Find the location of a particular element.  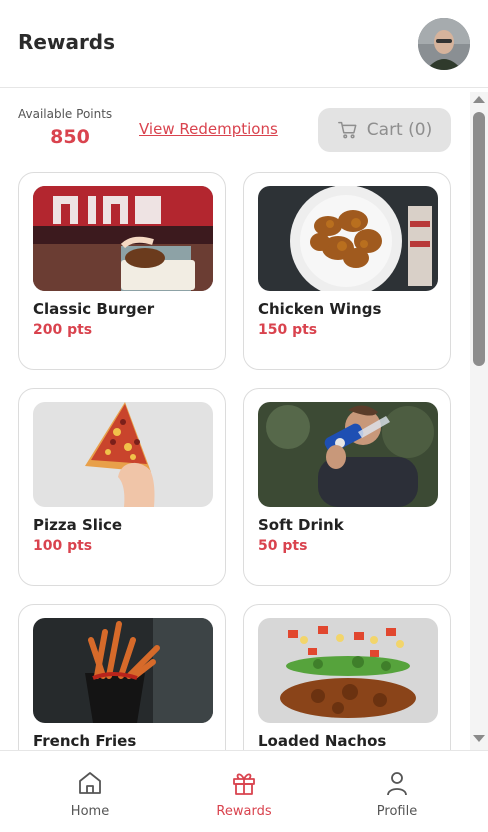

reward-name: Chicken Wings is located at coordinates (320, 309).